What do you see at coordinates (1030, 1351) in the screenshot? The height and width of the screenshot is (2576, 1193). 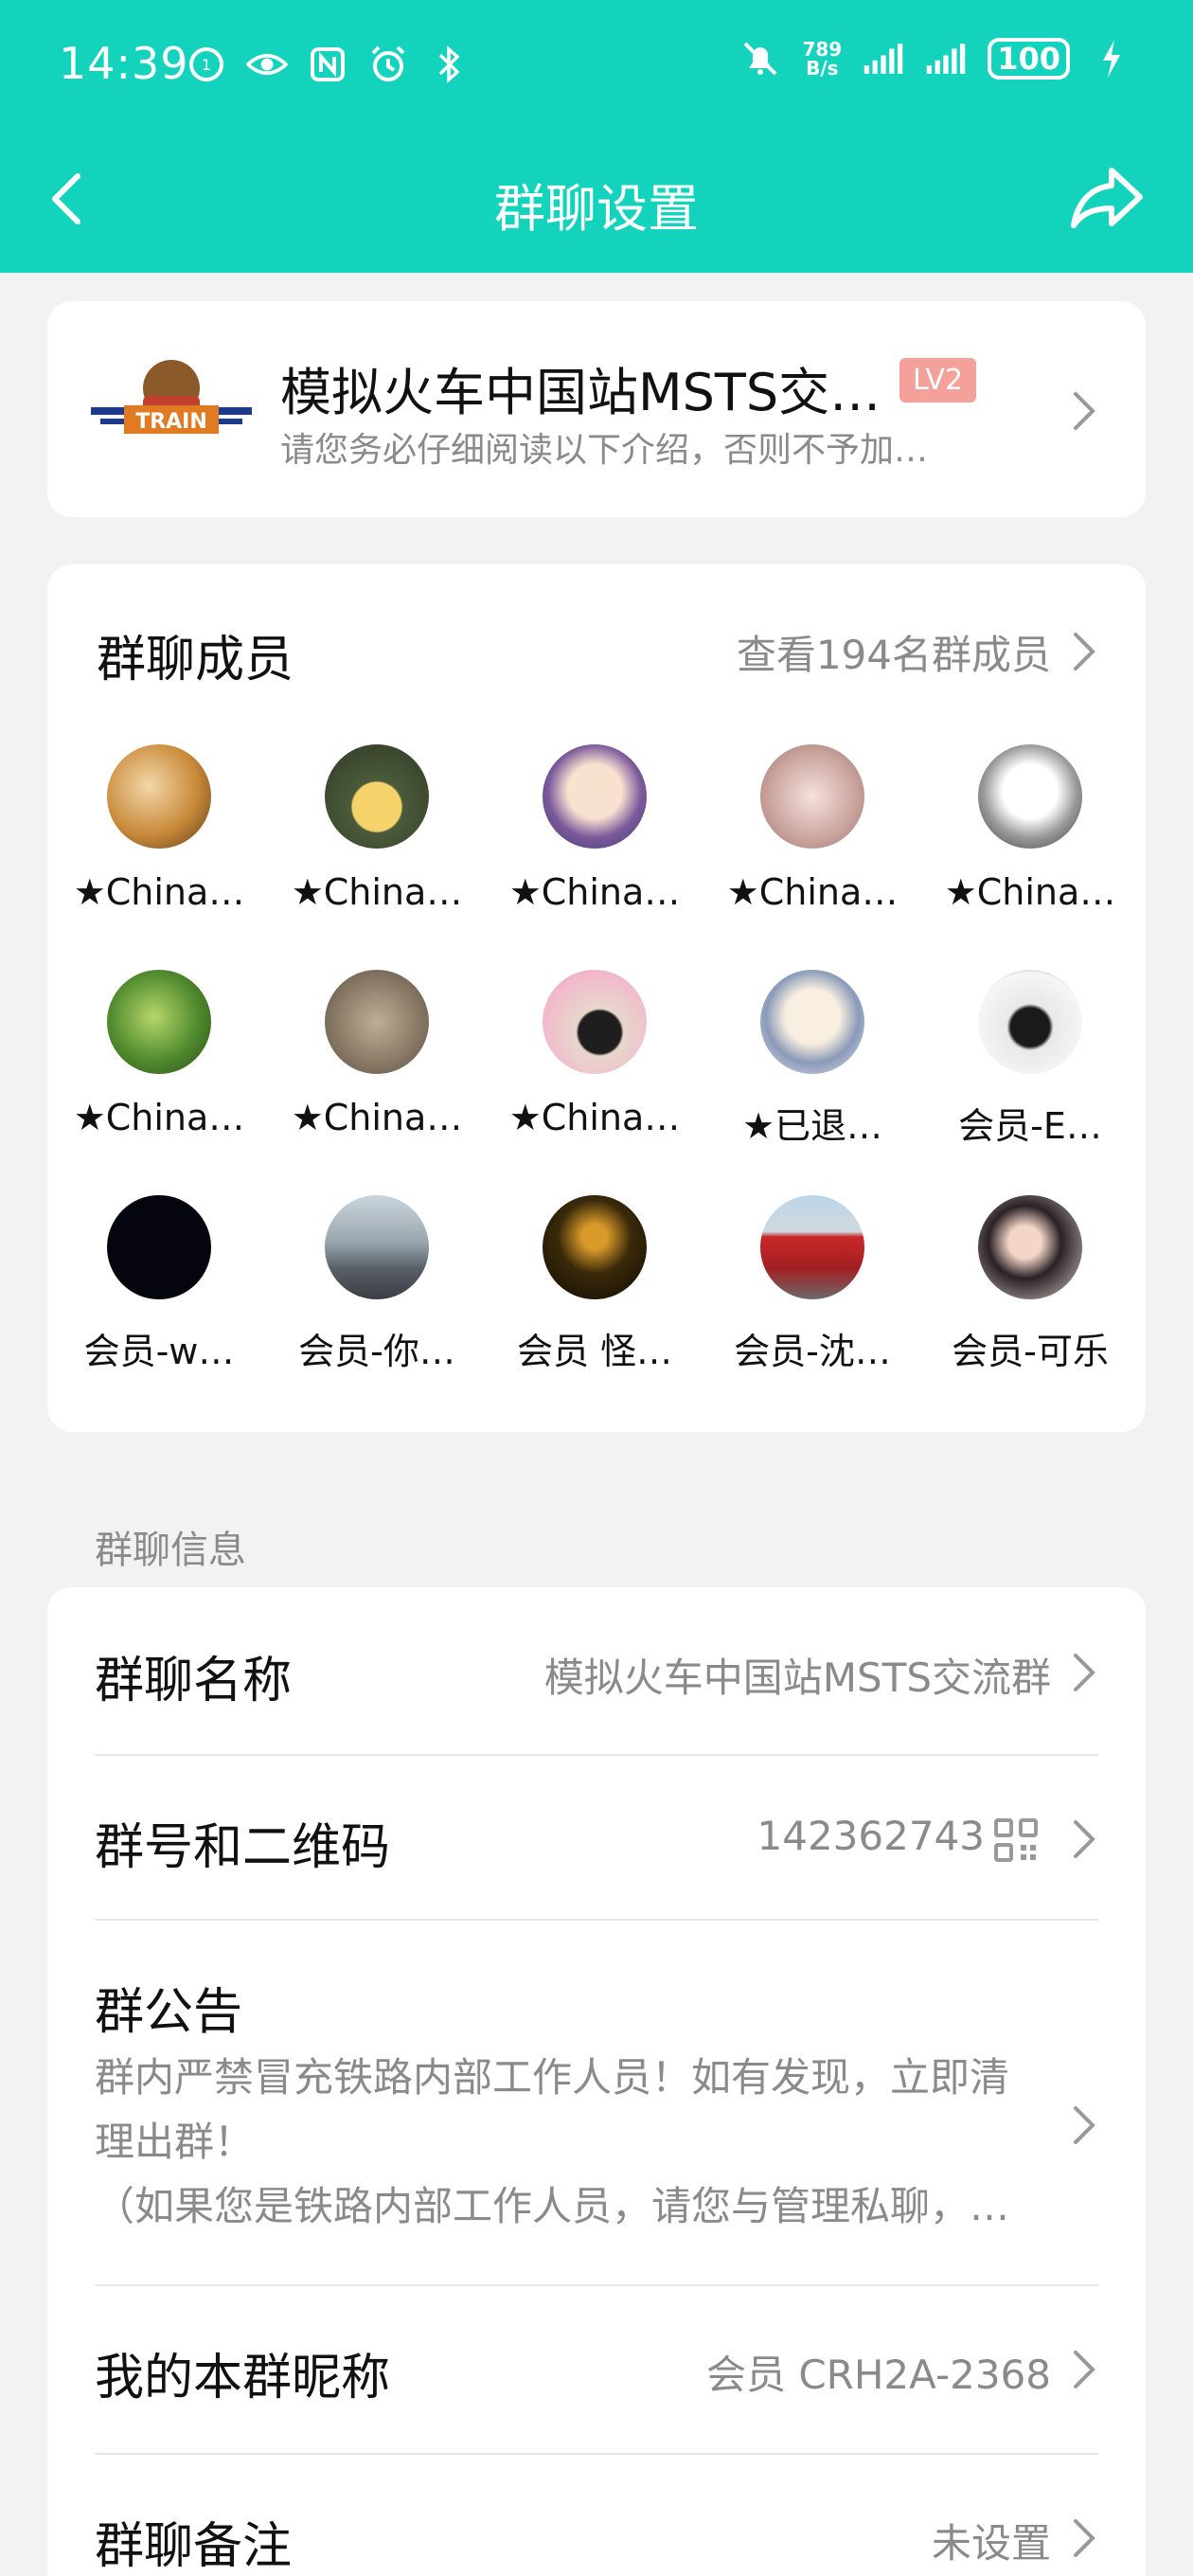 I see `member-name: 会员-可乐` at bounding box center [1030, 1351].